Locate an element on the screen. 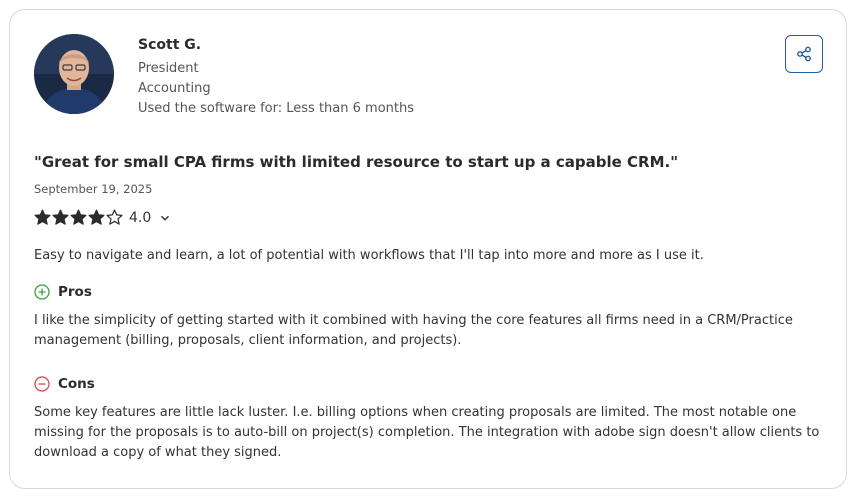  chevron-down-icon is located at coordinates (165, 218).